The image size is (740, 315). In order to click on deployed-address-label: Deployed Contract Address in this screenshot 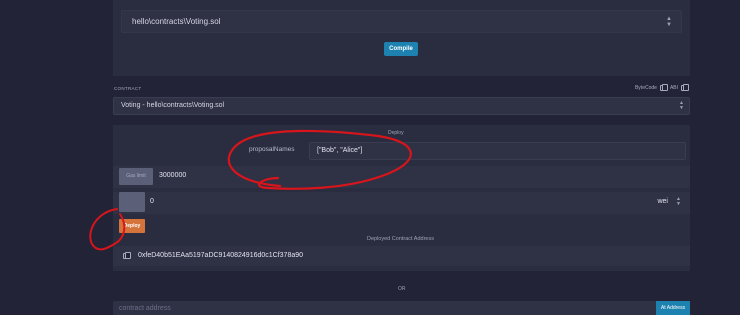, I will do `click(400, 239)`.